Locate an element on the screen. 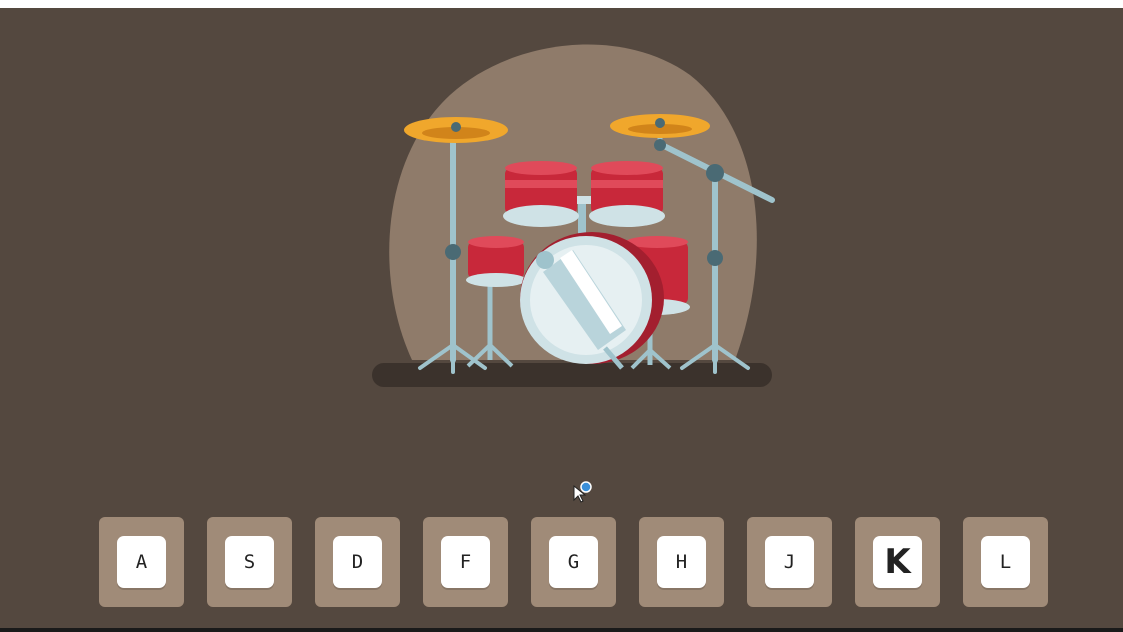  keycap-s: S is located at coordinates (249, 562).